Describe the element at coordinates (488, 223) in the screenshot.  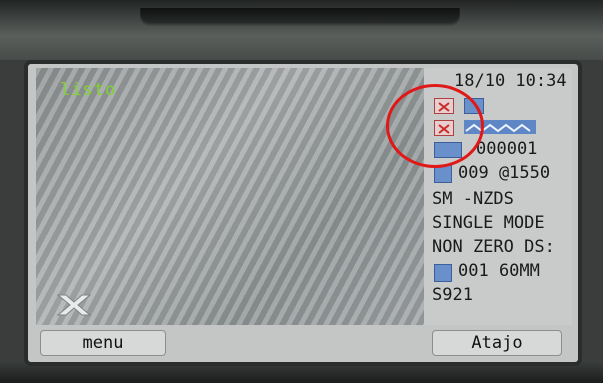
I see `fiber-mode: SINGLE MODE` at that location.